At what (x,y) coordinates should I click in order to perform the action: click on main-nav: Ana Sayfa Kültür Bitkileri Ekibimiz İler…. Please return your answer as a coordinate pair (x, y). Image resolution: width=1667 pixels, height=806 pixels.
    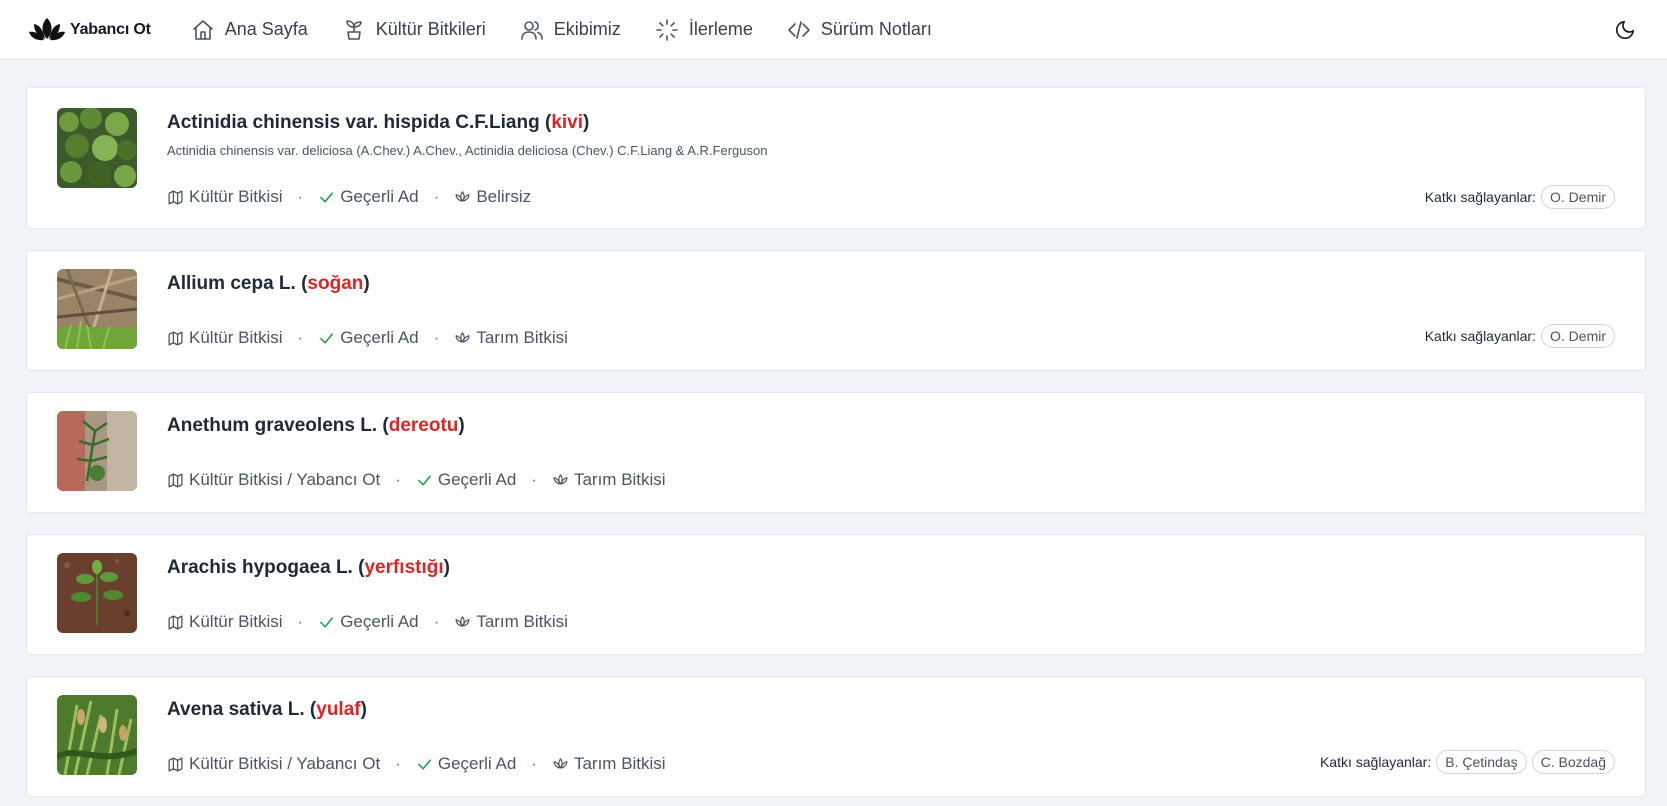
    Looking at the image, I should click on (561, 30).